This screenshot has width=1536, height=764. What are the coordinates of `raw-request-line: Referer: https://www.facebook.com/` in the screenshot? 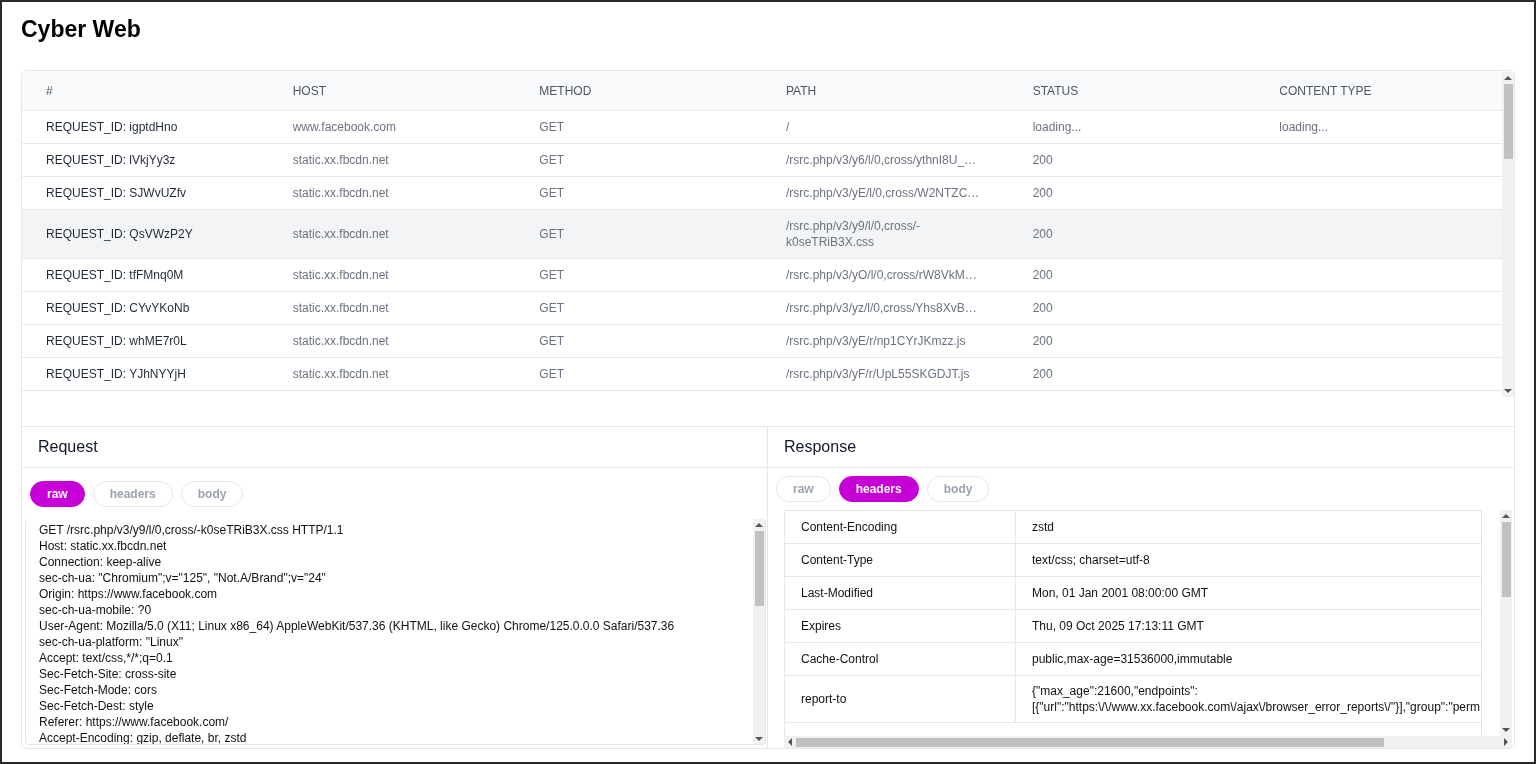 It's located at (134, 722).